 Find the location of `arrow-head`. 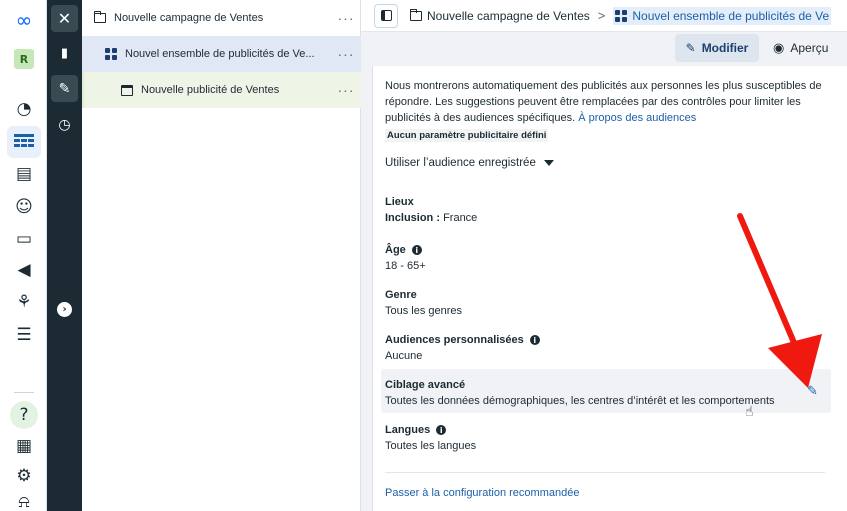

arrow-head is located at coordinates (795, 361).